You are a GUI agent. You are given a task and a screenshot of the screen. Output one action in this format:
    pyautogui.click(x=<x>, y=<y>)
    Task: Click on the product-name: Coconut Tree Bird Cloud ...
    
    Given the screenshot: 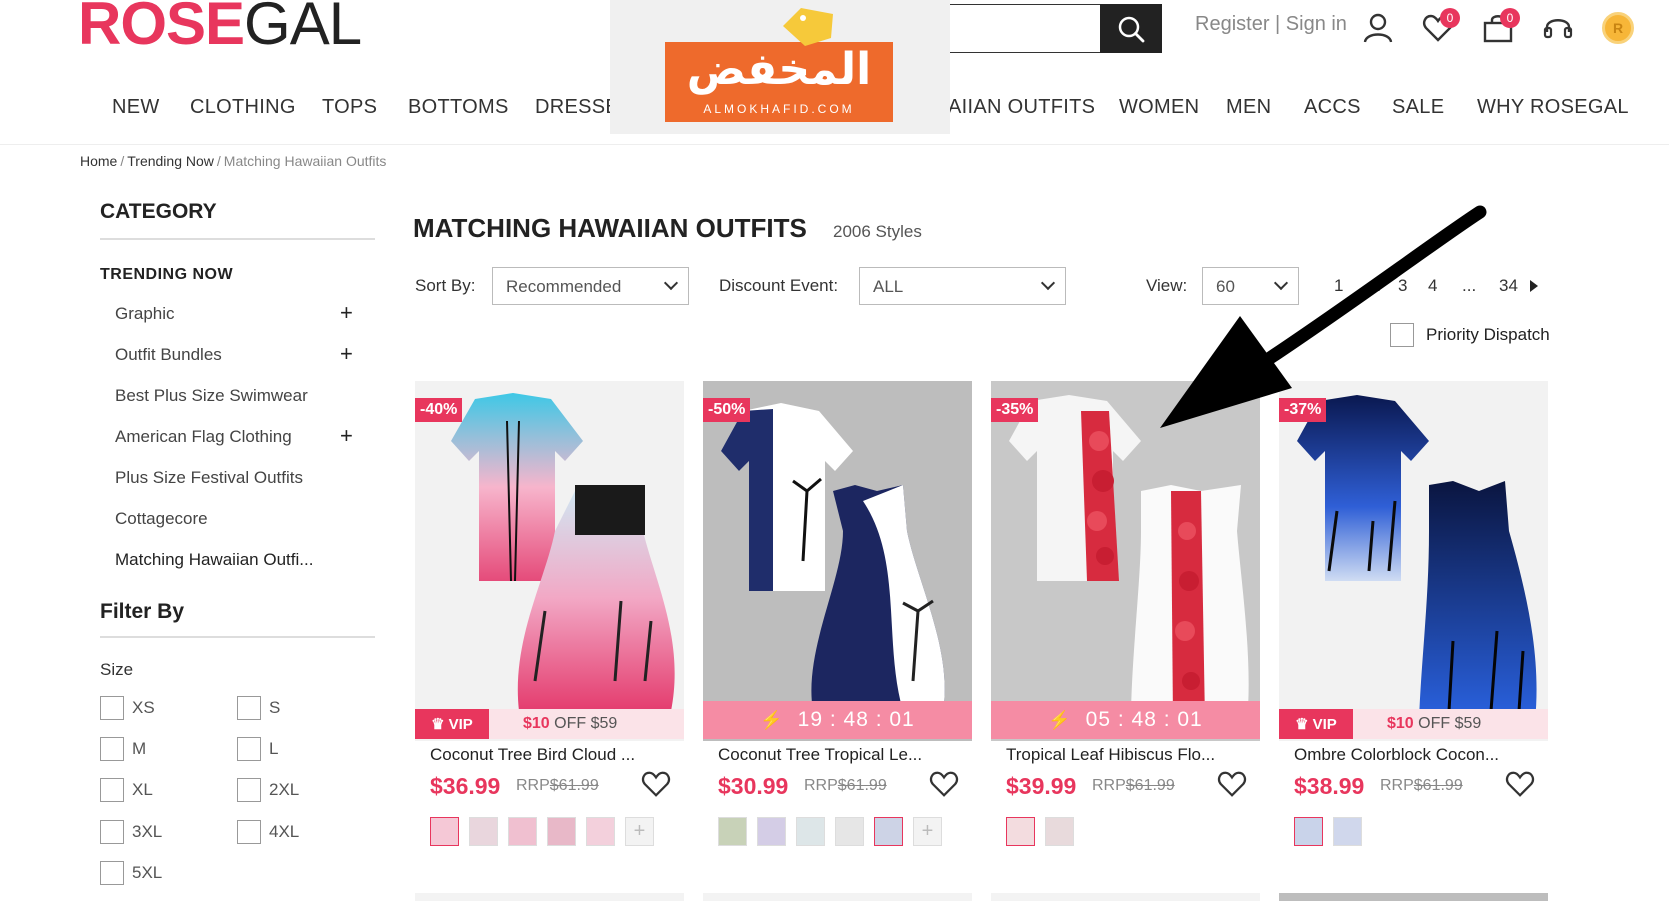 What is the action you would take?
    pyautogui.click(x=535, y=755)
    